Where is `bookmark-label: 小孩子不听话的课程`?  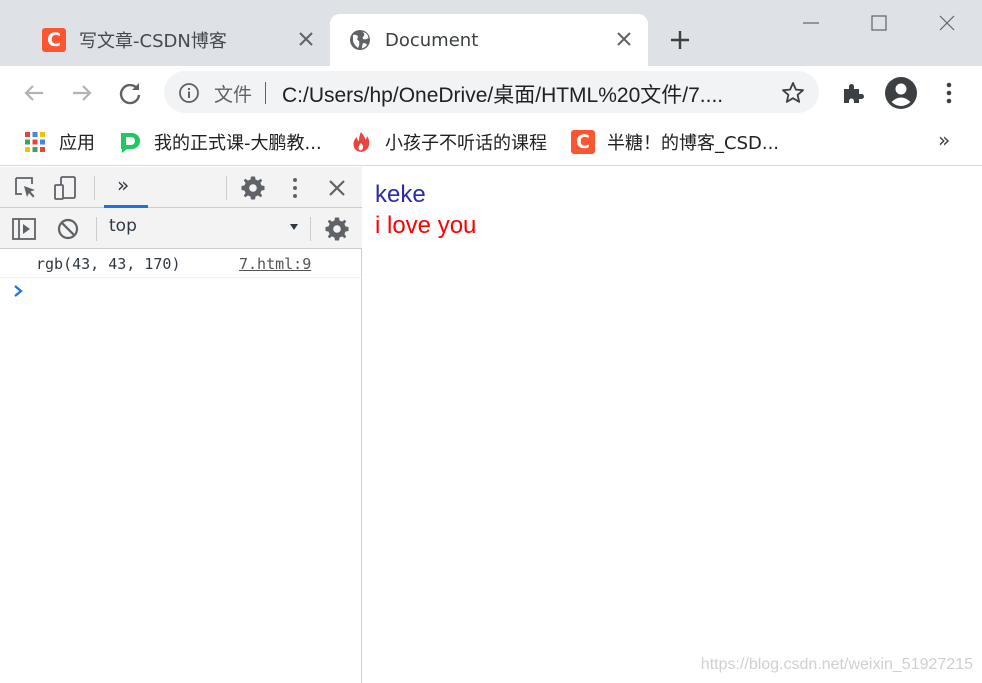 bookmark-label: 小孩子不听话的课程 is located at coordinates (466, 143).